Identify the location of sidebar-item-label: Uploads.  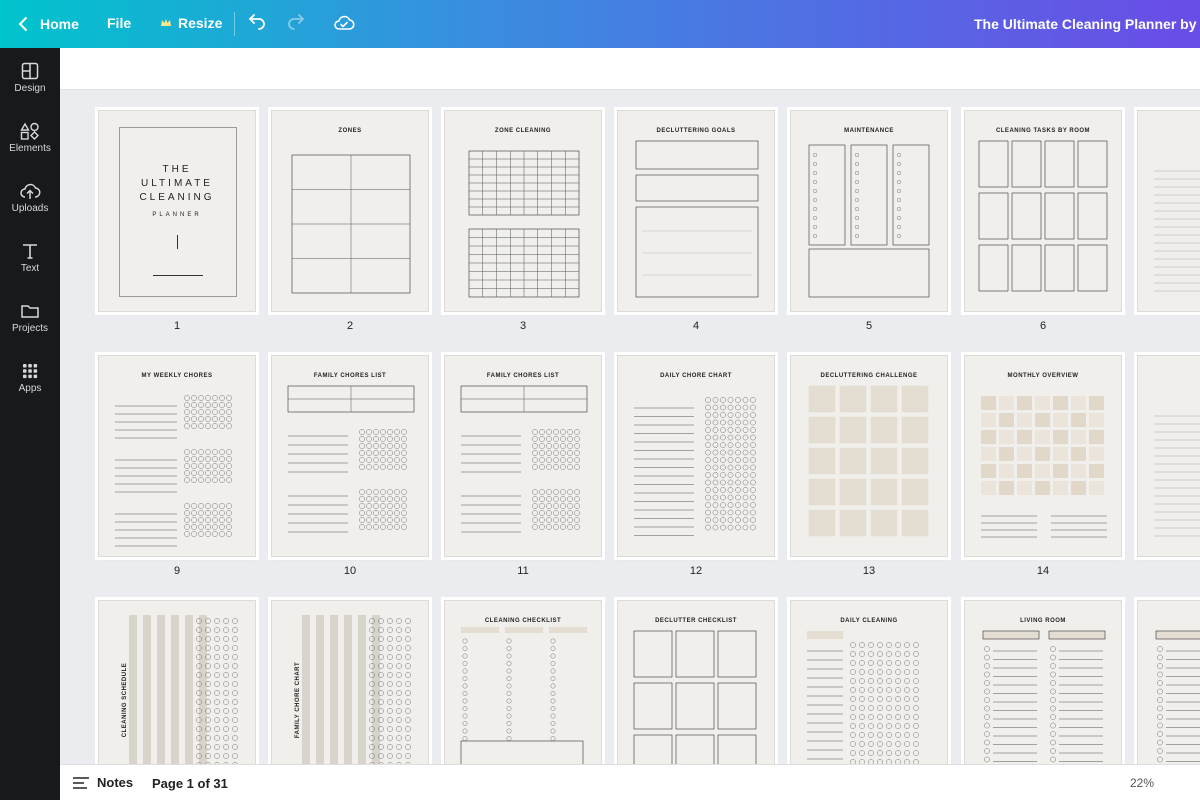
(30, 208).